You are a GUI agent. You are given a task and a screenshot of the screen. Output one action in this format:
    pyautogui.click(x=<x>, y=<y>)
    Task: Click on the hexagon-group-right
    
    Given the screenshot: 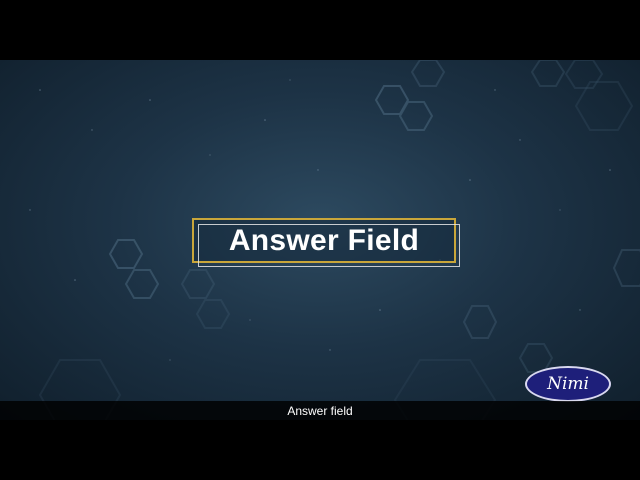 What is the action you would take?
    pyautogui.click(x=516, y=334)
    